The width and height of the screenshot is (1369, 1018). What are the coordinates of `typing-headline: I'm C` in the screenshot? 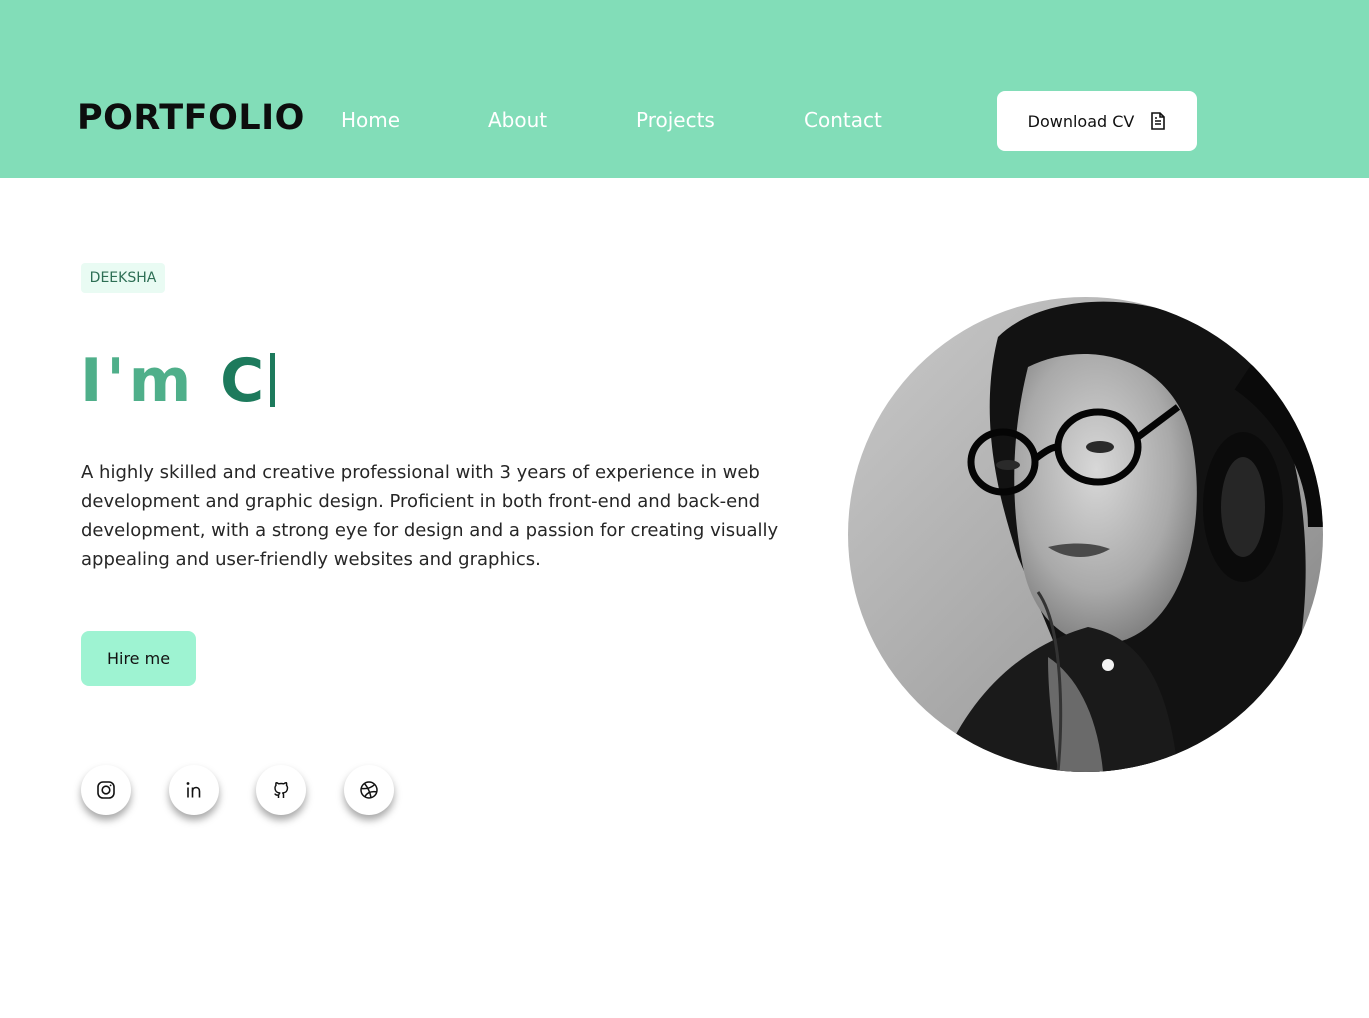 It's located at (178, 381).